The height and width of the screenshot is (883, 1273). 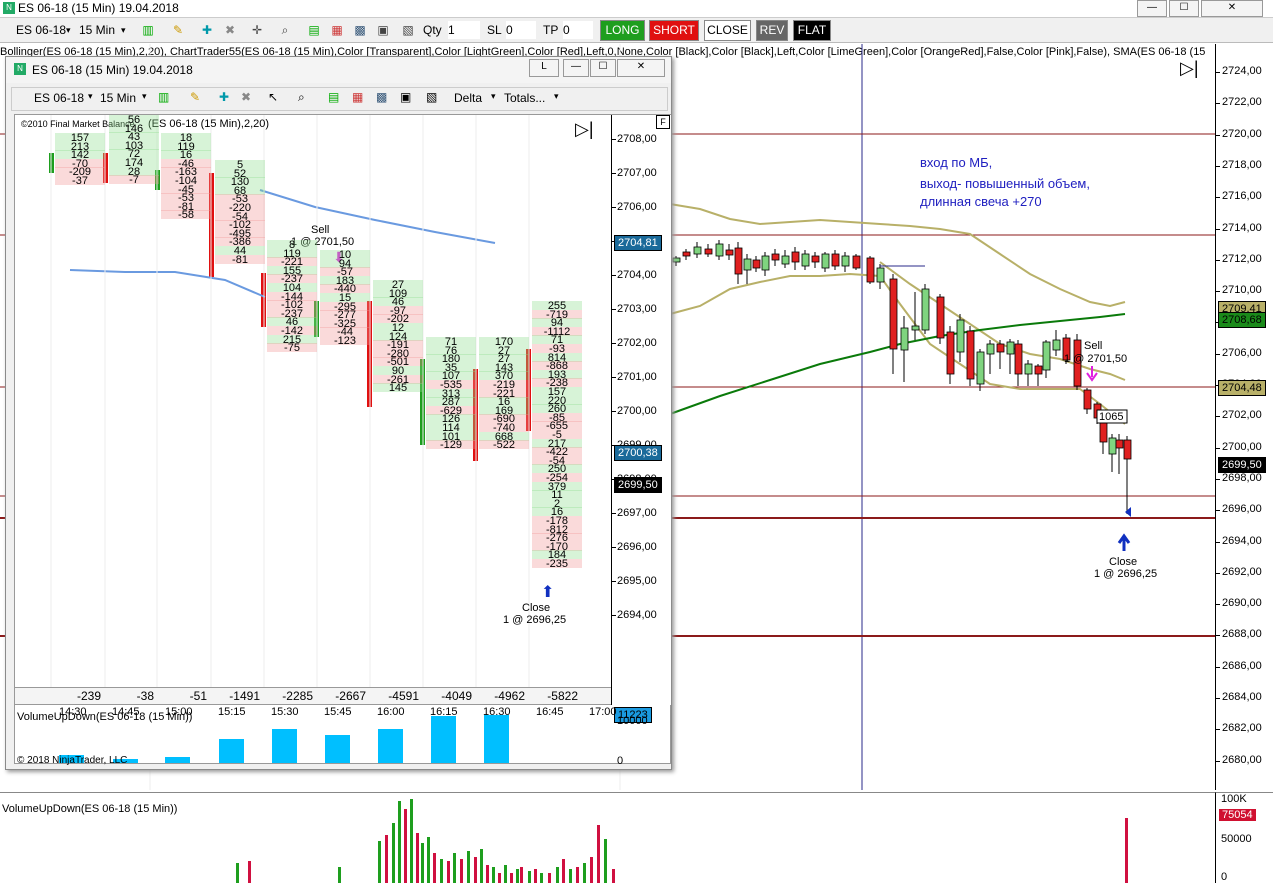 I want to click on sub-volume-bar, so click(x=231, y=751).